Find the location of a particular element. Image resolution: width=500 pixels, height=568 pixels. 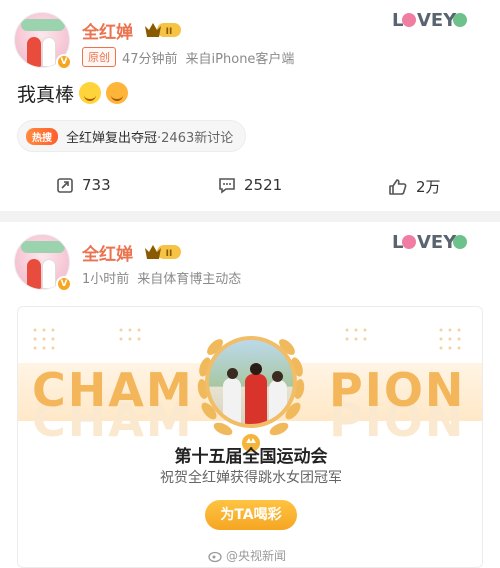

post-meta: 47分钟前 来自iPhone客户端 is located at coordinates (208, 57).